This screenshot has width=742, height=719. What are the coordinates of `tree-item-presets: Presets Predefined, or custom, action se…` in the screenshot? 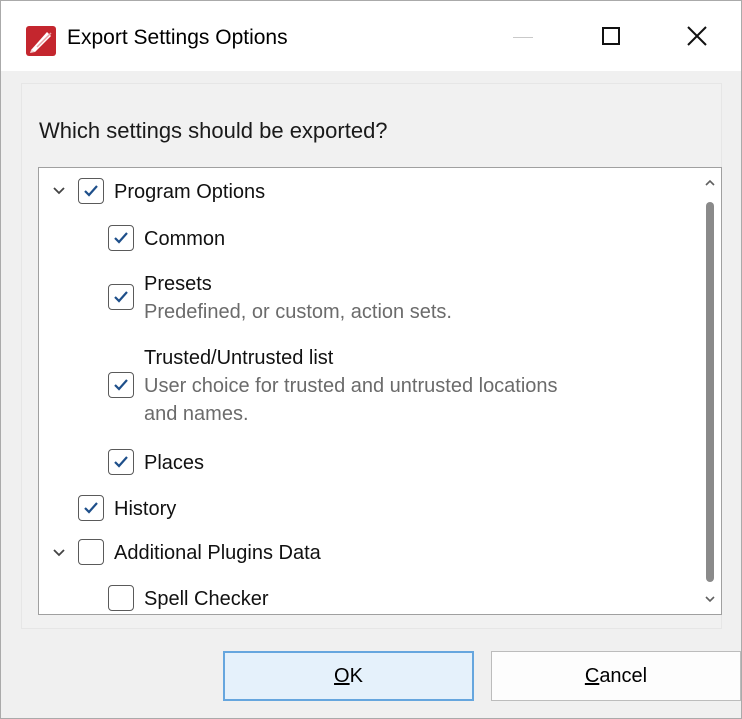 It's located at (280, 298).